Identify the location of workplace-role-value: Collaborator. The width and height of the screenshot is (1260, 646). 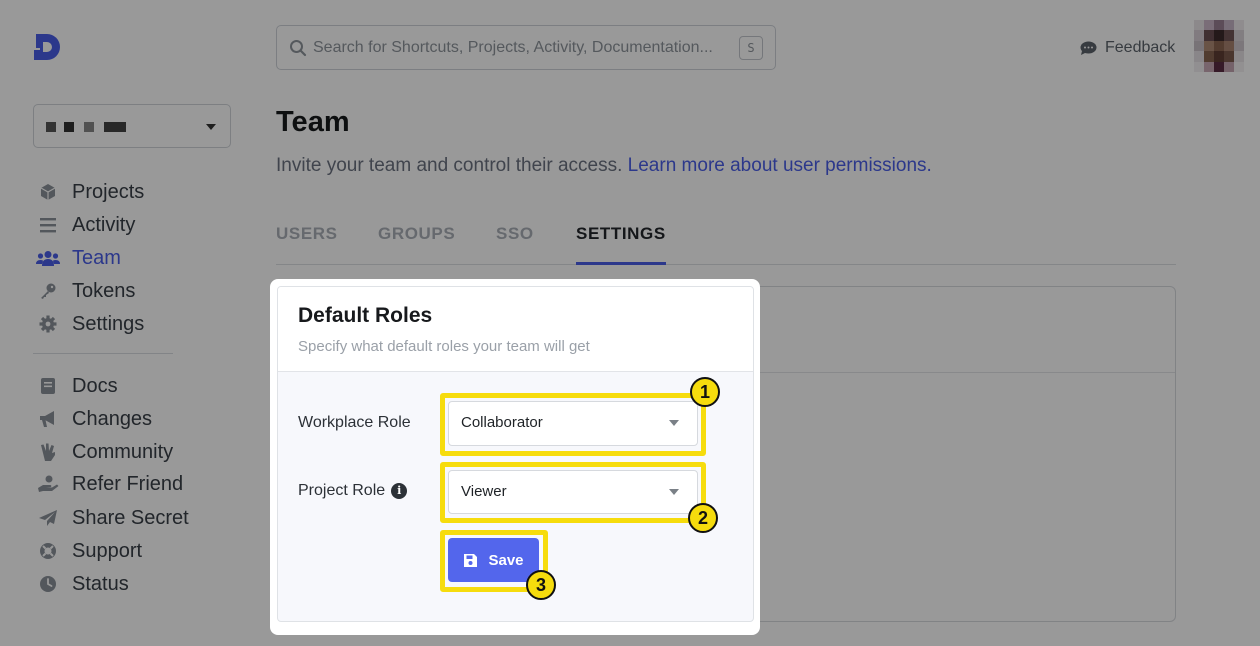
(502, 422).